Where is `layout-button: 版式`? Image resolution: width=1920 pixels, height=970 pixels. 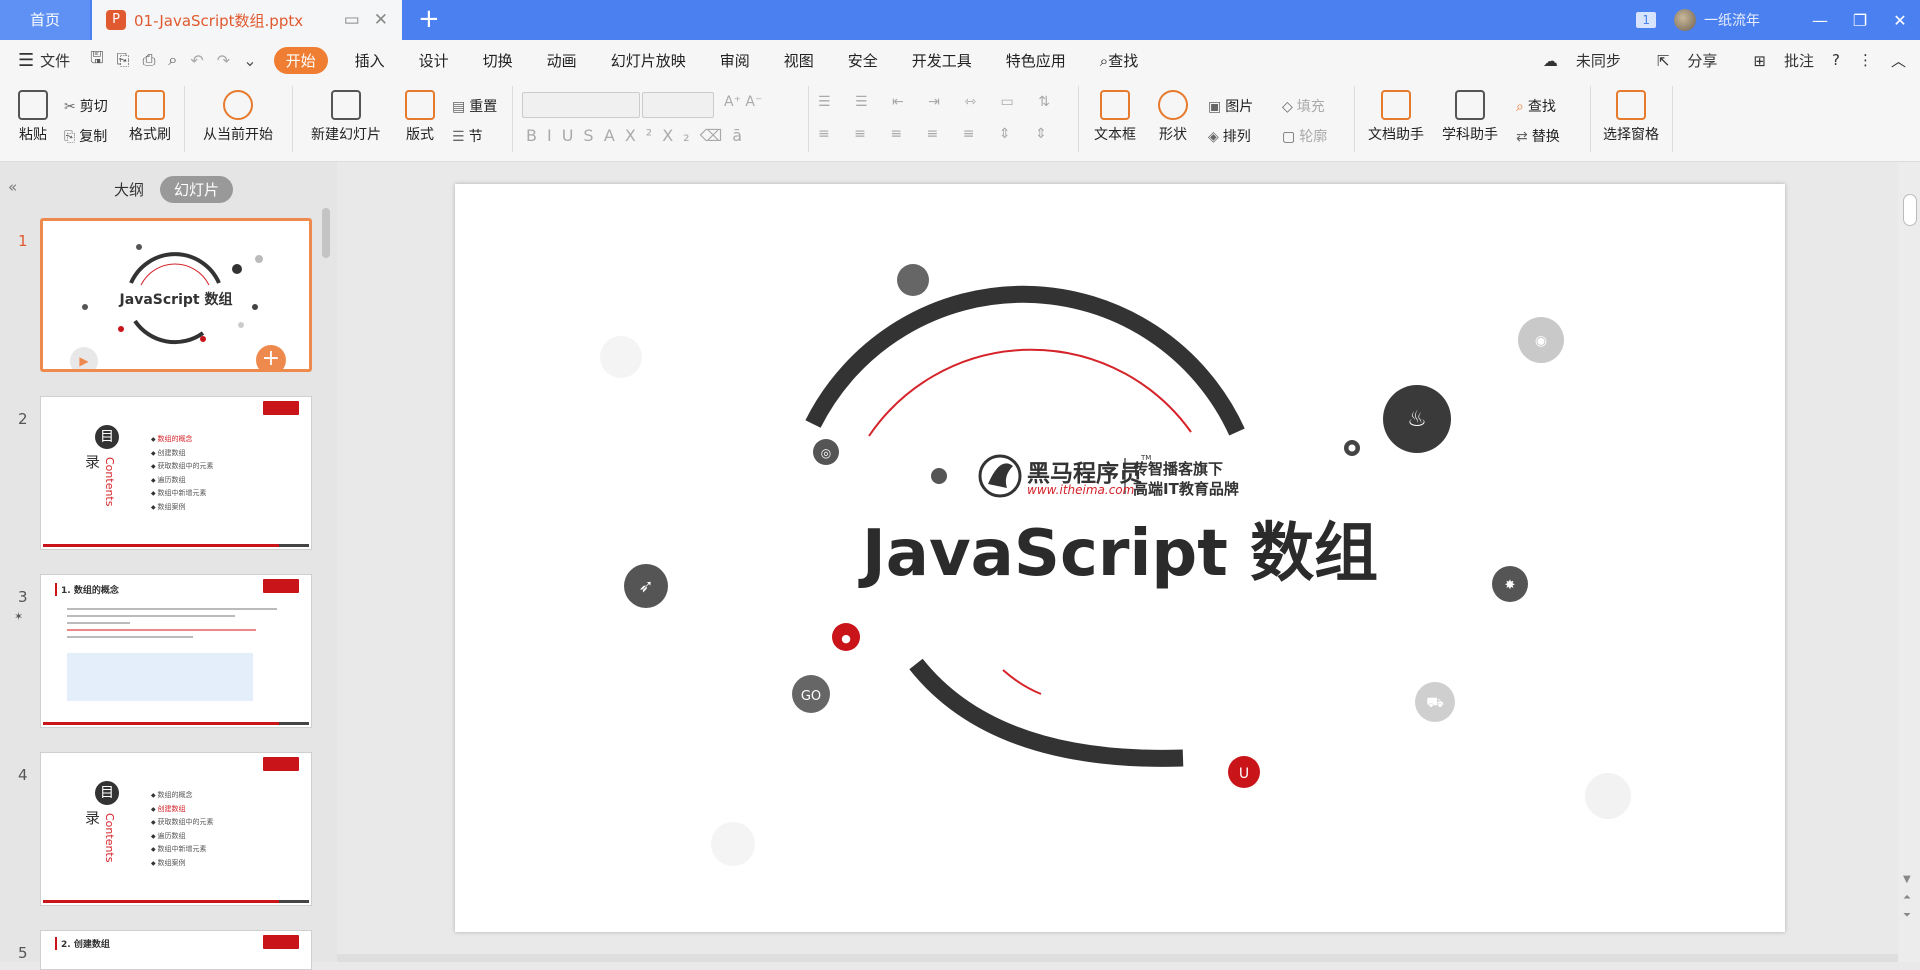 layout-button: 版式 is located at coordinates (420, 117).